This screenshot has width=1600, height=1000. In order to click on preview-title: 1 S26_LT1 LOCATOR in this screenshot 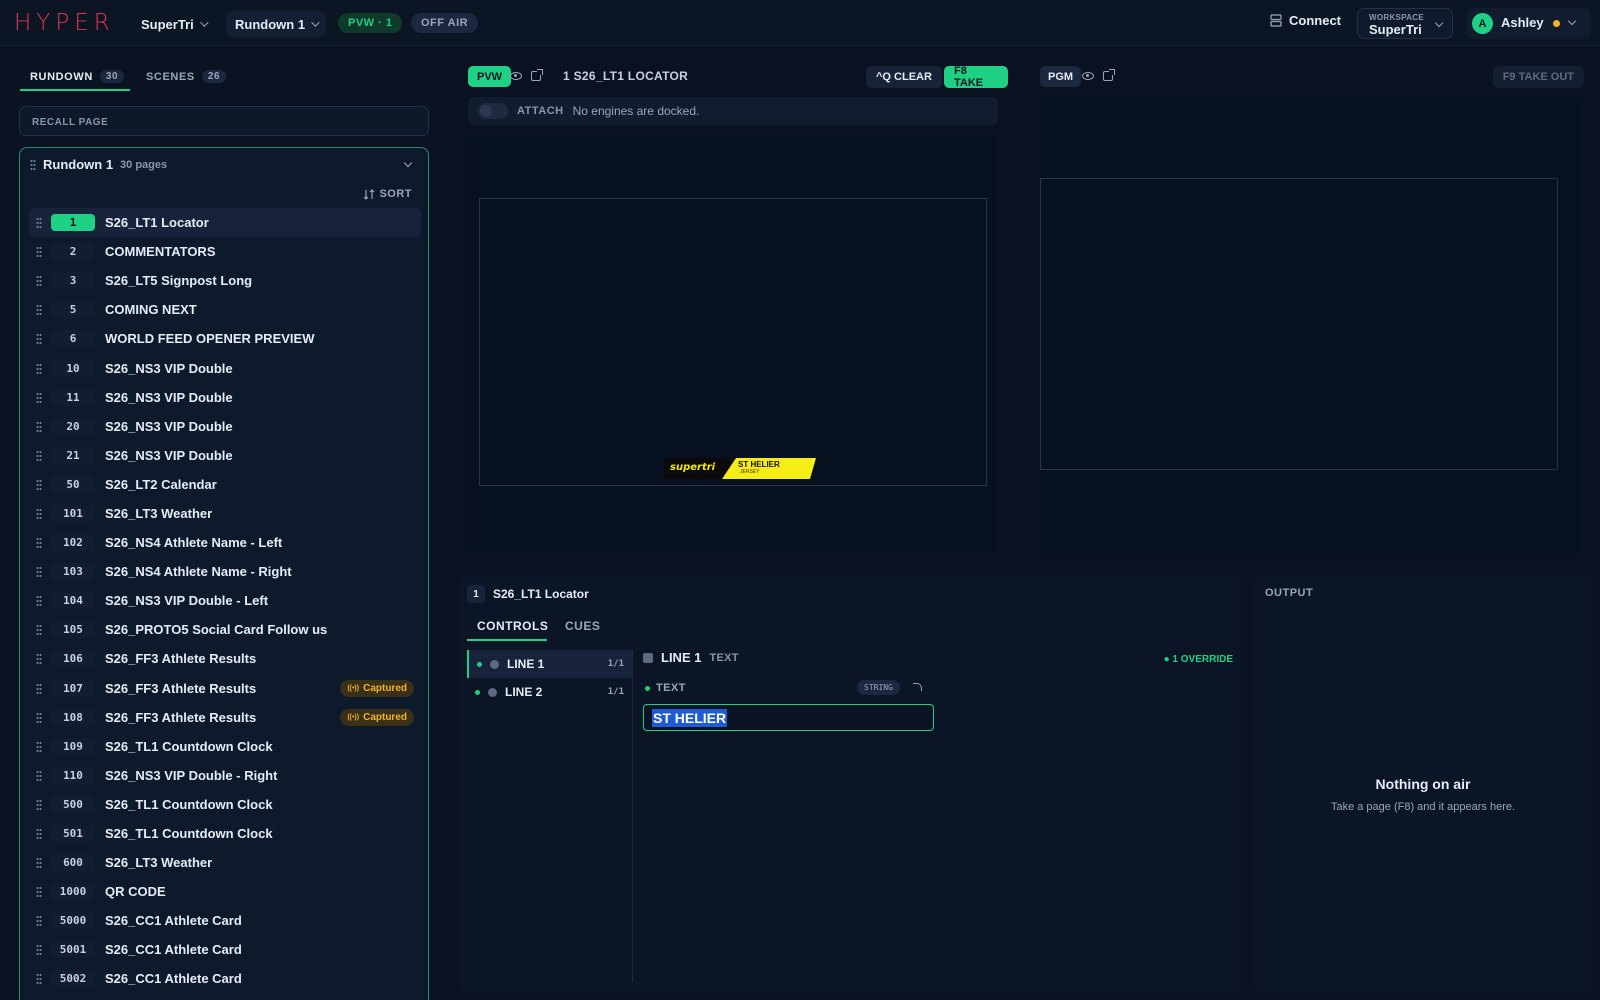, I will do `click(626, 76)`.